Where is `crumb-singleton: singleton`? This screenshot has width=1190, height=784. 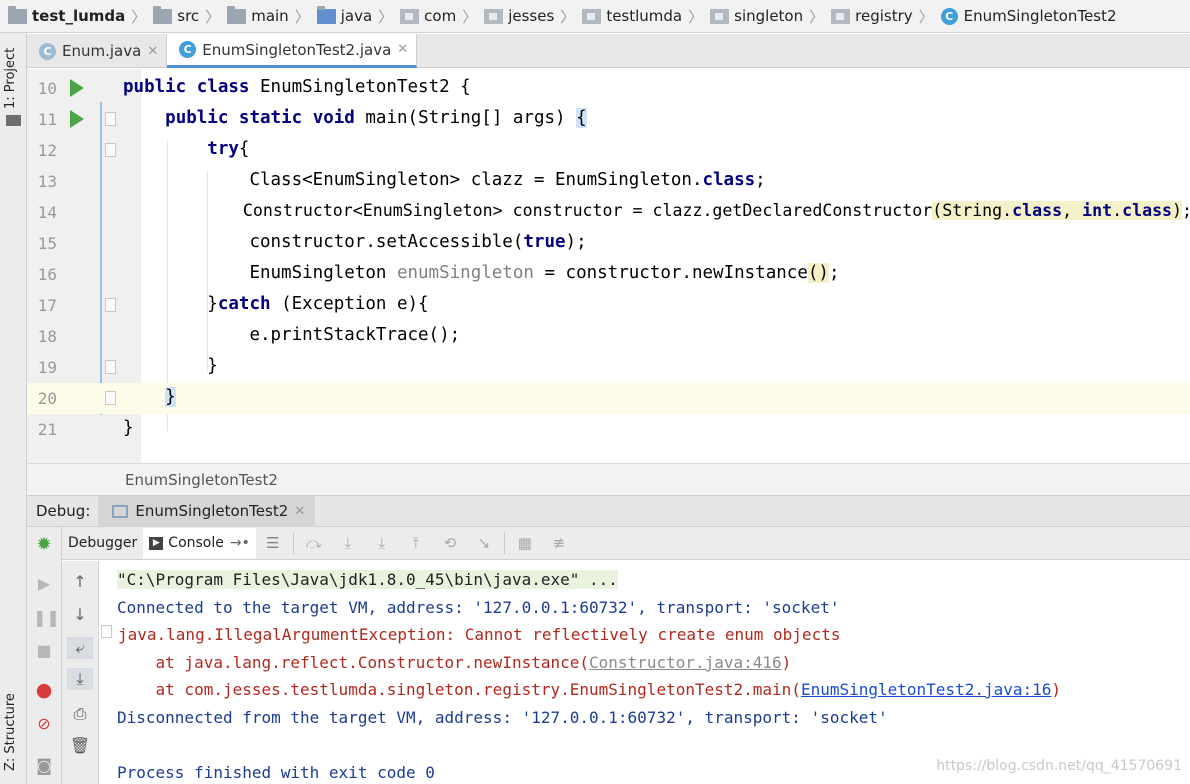
crumb-singleton: singleton is located at coordinates (757, 16).